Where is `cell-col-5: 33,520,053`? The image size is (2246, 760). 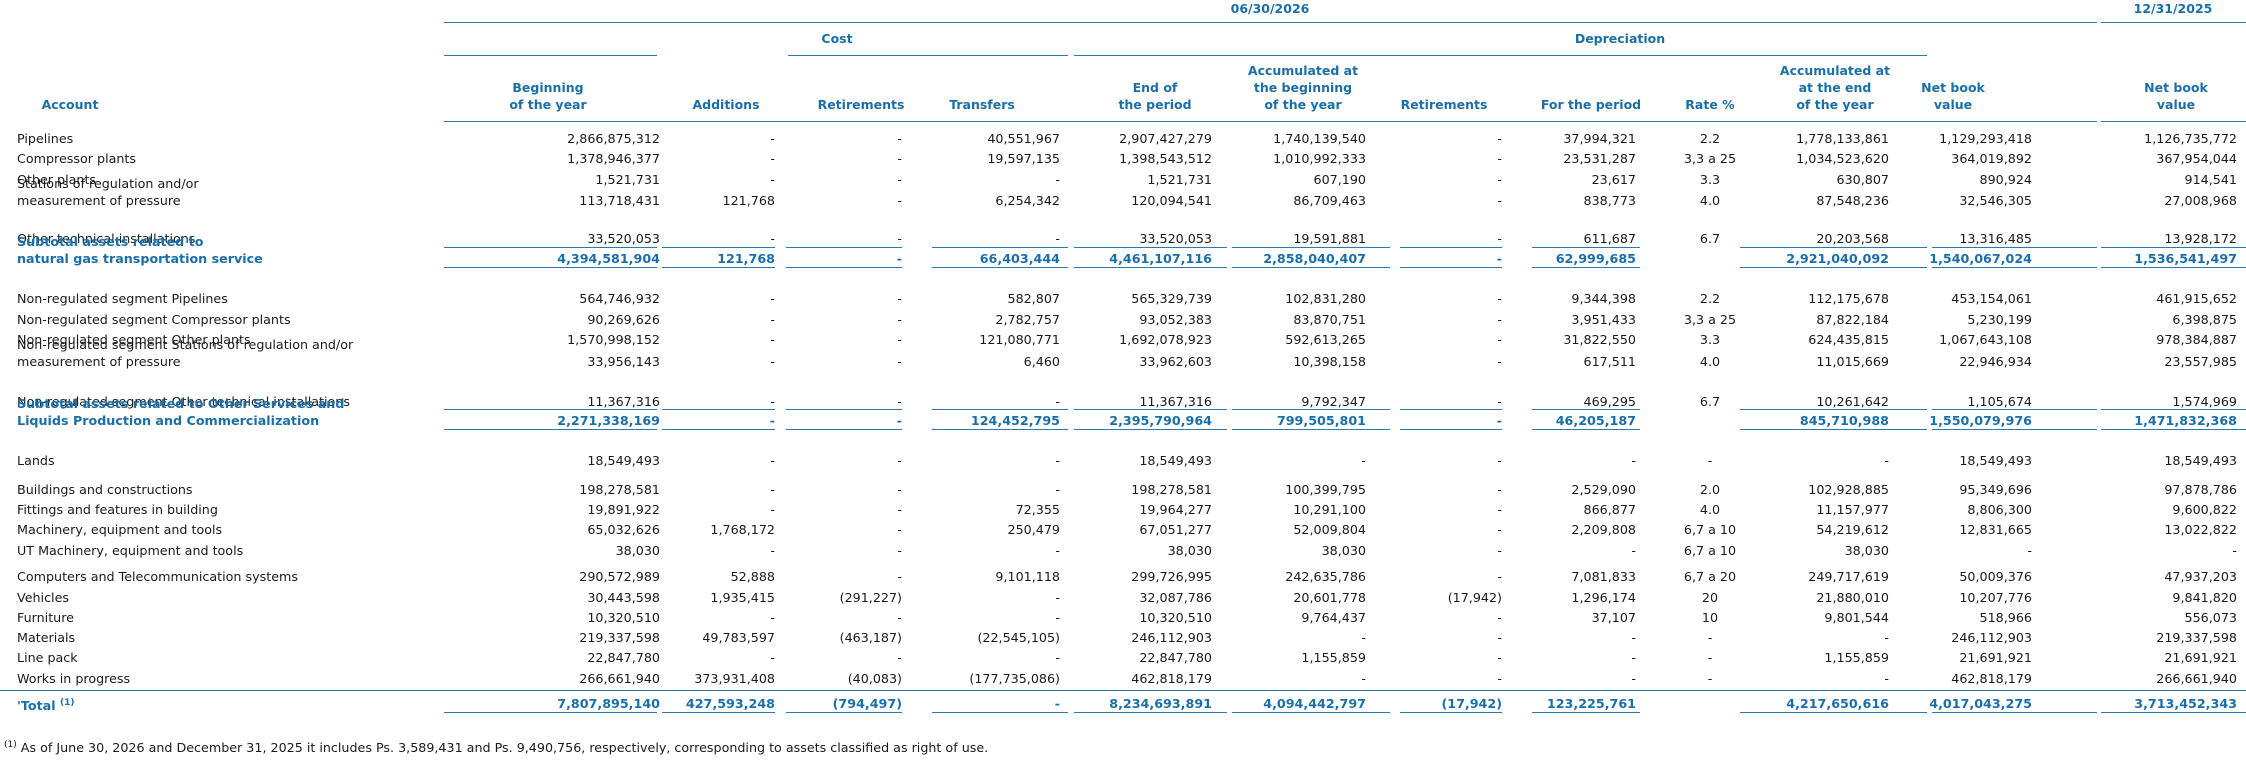
cell-col-5: 33,520,053 is located at coordinates (1175, 238).